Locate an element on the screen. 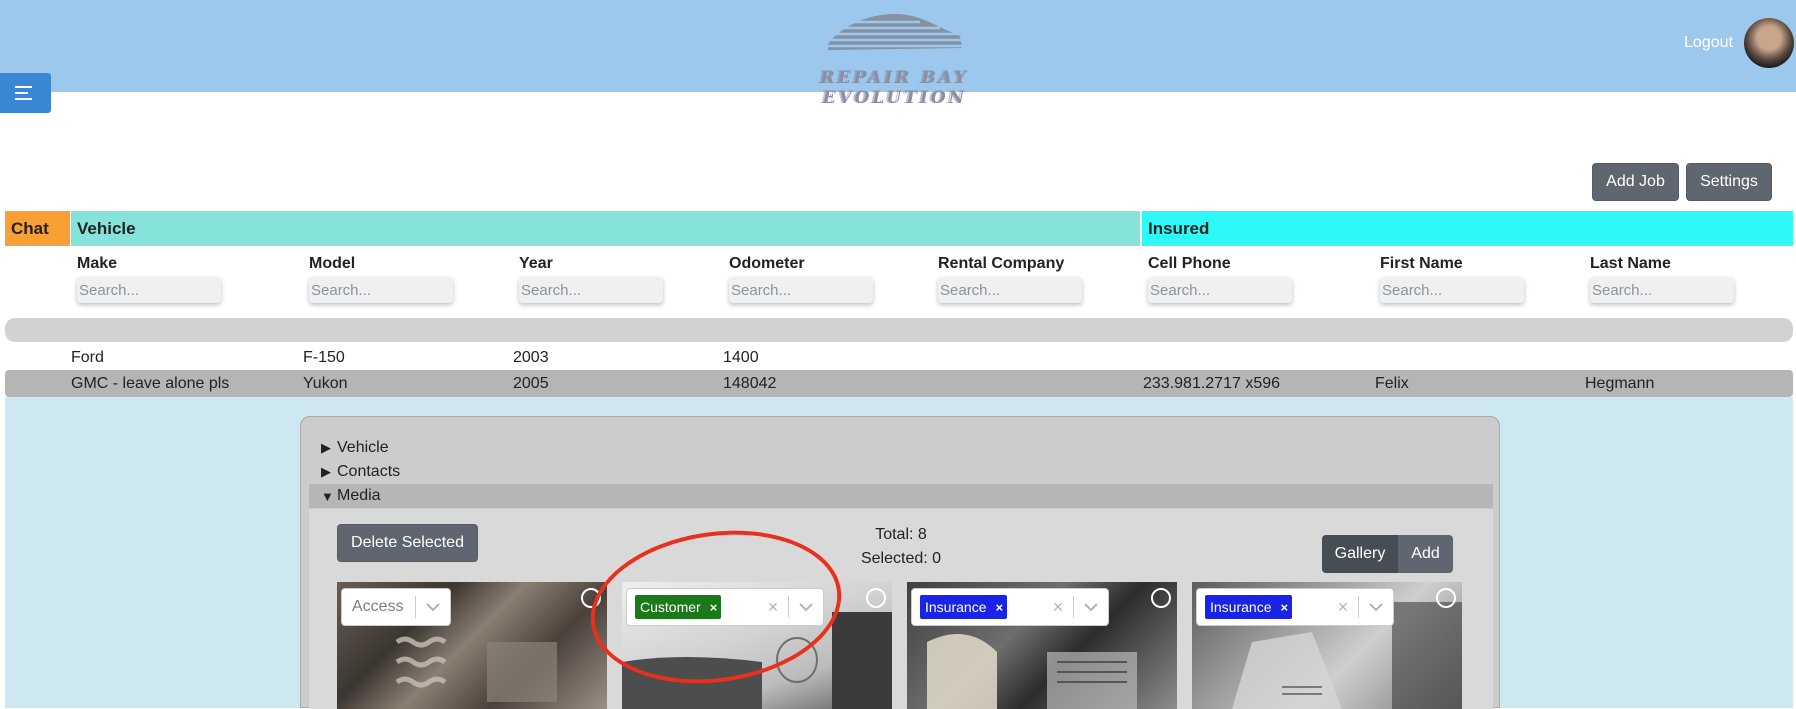  search-input-cell-phone is located at coordinates (1220, 290).